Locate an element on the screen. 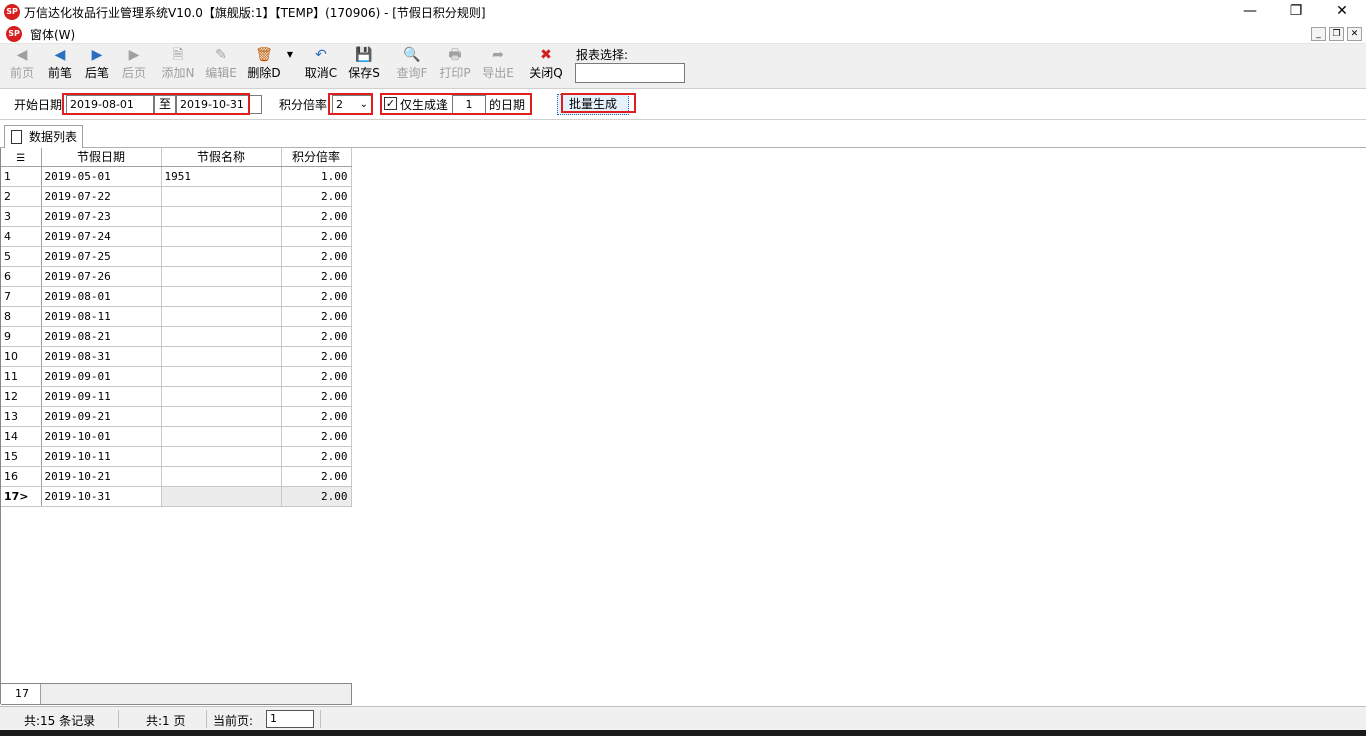 The image size is (1366, 736). taskbar is located at coordinates (683, 733).